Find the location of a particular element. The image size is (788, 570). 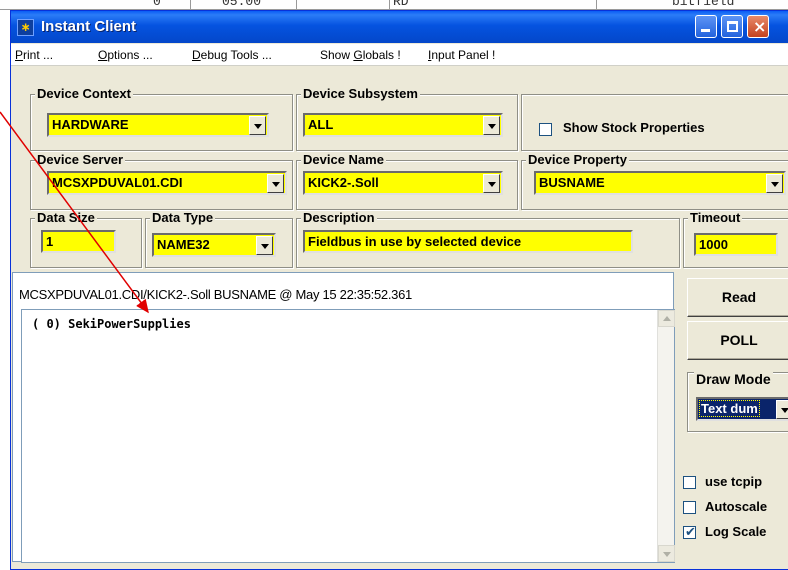

menu-input-panel: Input Panel ! is located at coordinates (461, 55).